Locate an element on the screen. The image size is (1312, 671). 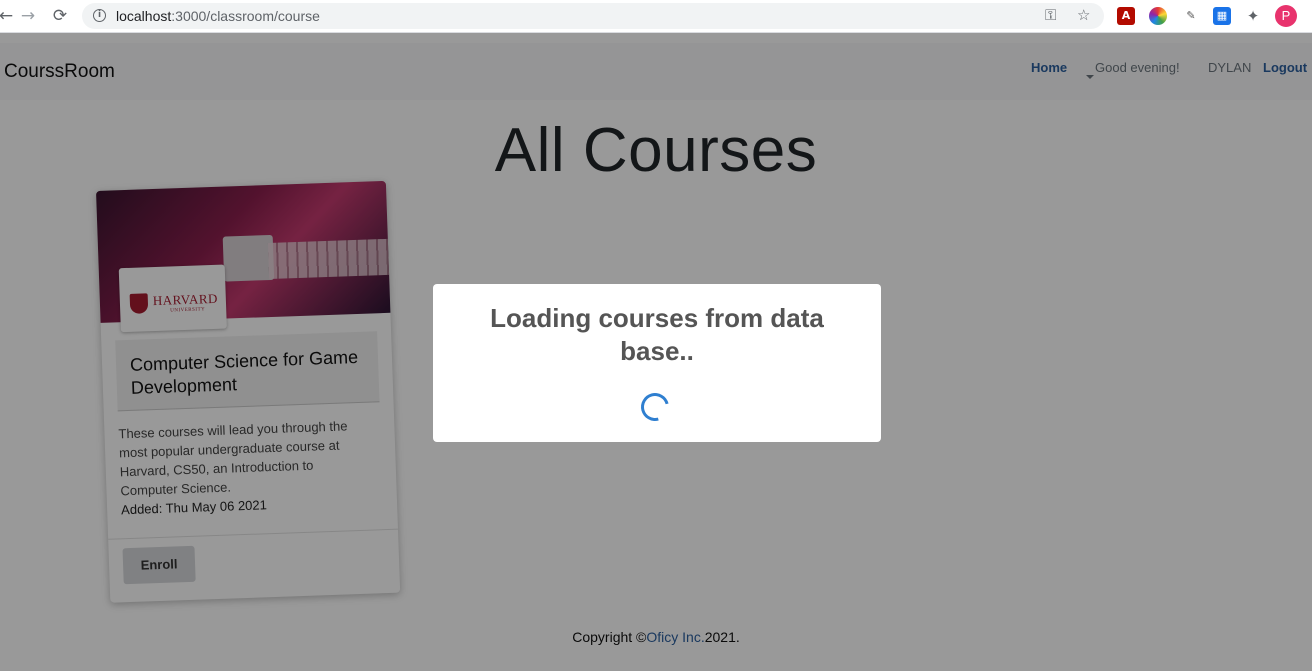
loading-modal: Loading courses from data base.. is located at coordinates (657, 363).